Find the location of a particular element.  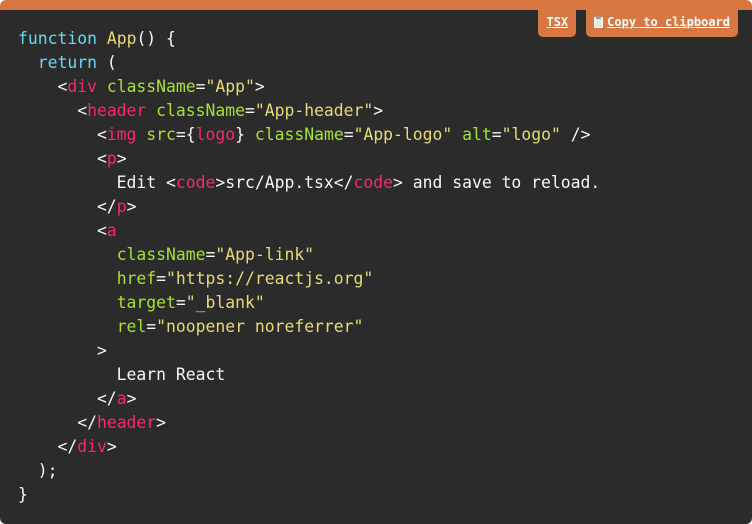

code-token: App is located at coordinates (121, 38).